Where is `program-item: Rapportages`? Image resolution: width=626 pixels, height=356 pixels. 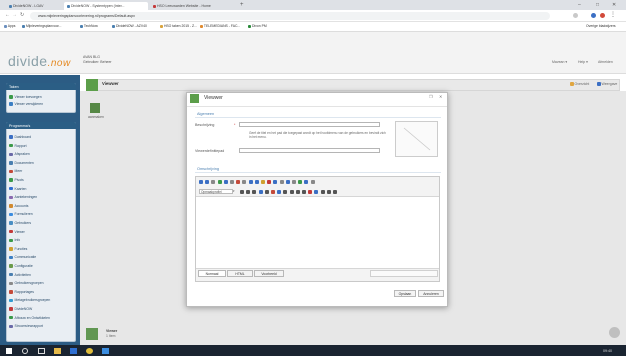 program-item: Rapportages is located at coordinates (21, 292).